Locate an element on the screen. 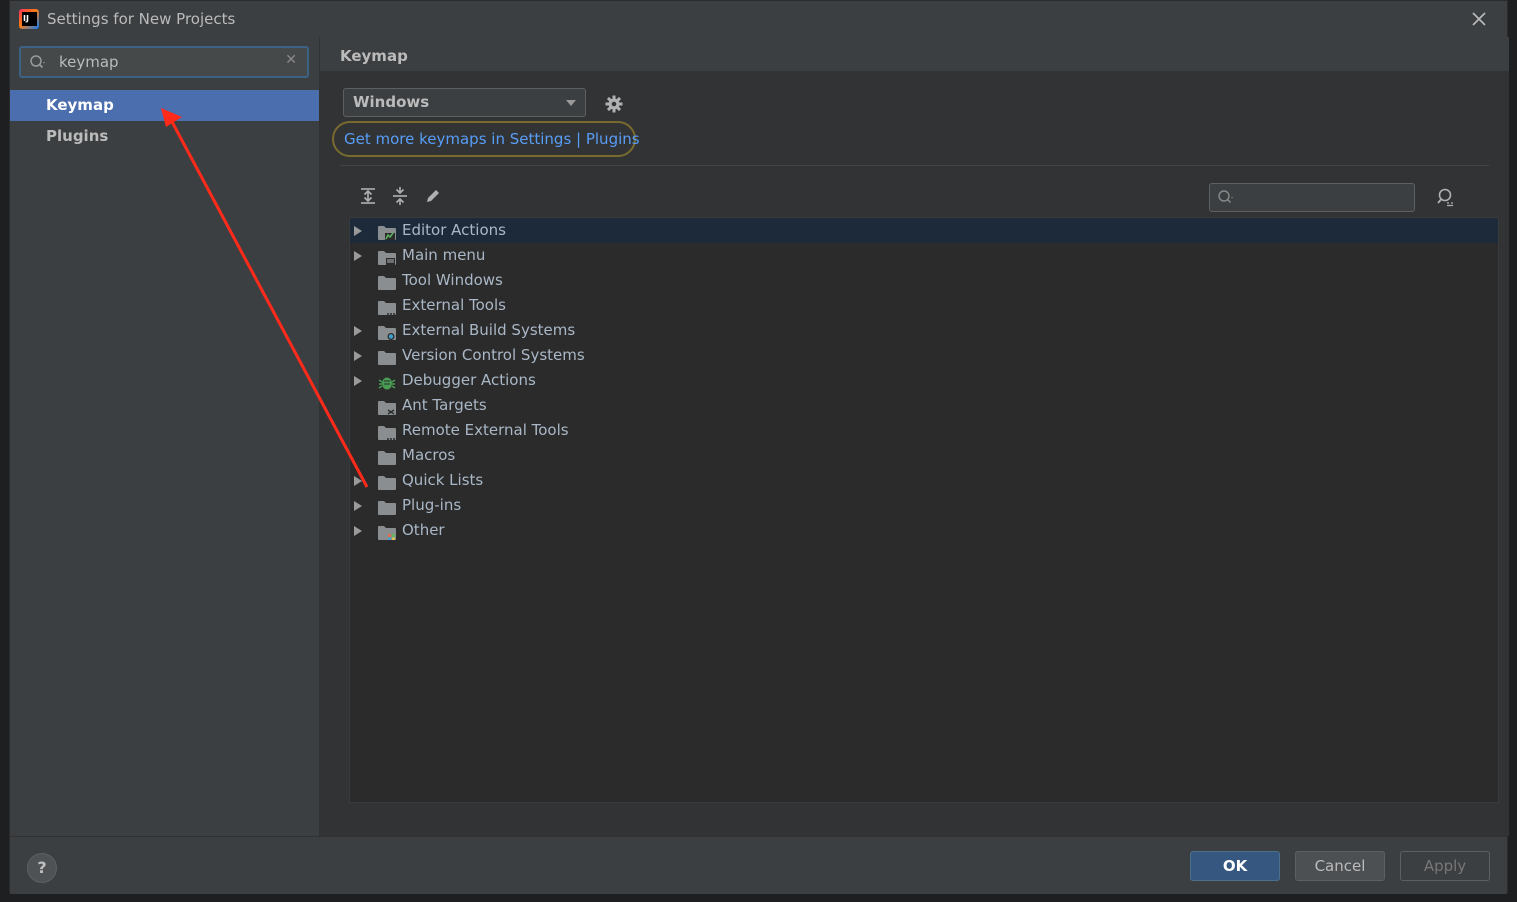  help-button: ? is located at coordinates (42, 868).